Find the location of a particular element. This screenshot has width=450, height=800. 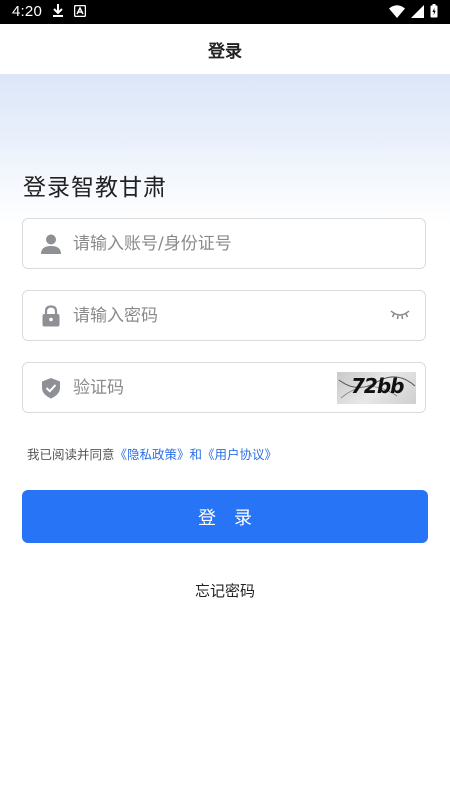

privacy-policy-link: 《隐私政策》 is located at coordinates (152, 454).